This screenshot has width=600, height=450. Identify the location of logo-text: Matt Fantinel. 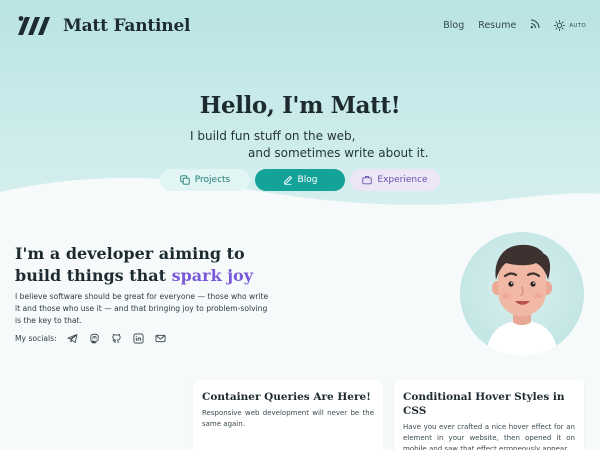
(127, 26).